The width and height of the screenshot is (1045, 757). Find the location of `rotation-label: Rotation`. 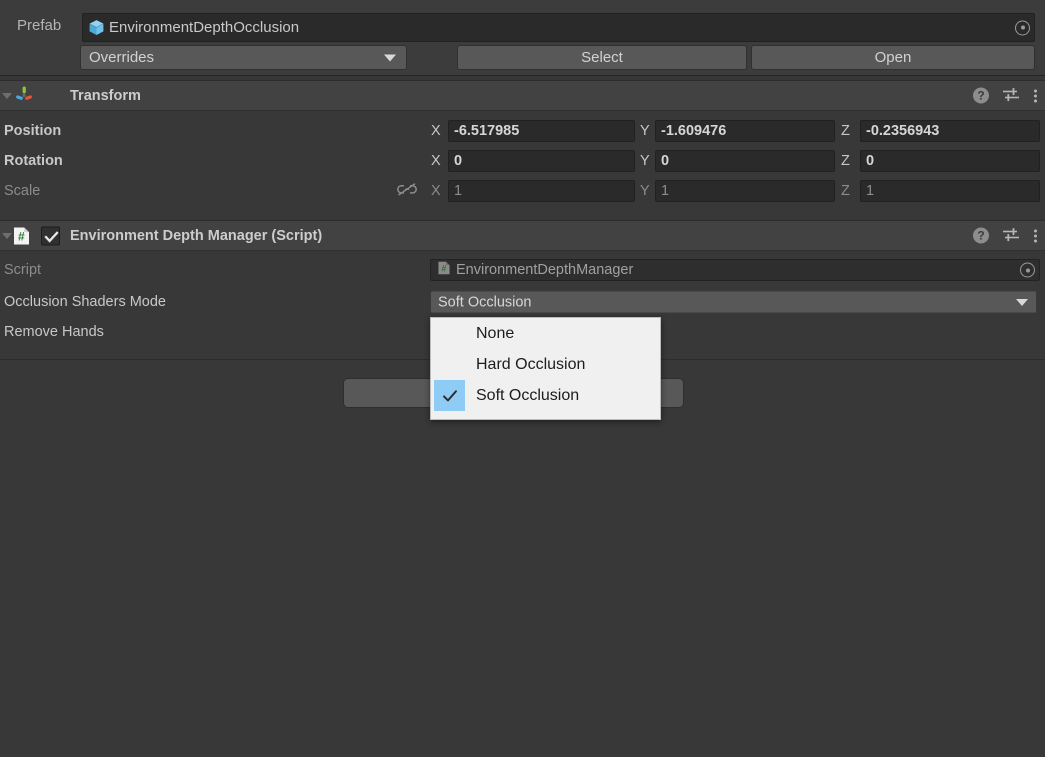

rotation-label: Rotation is located at coordinates (33, 161).